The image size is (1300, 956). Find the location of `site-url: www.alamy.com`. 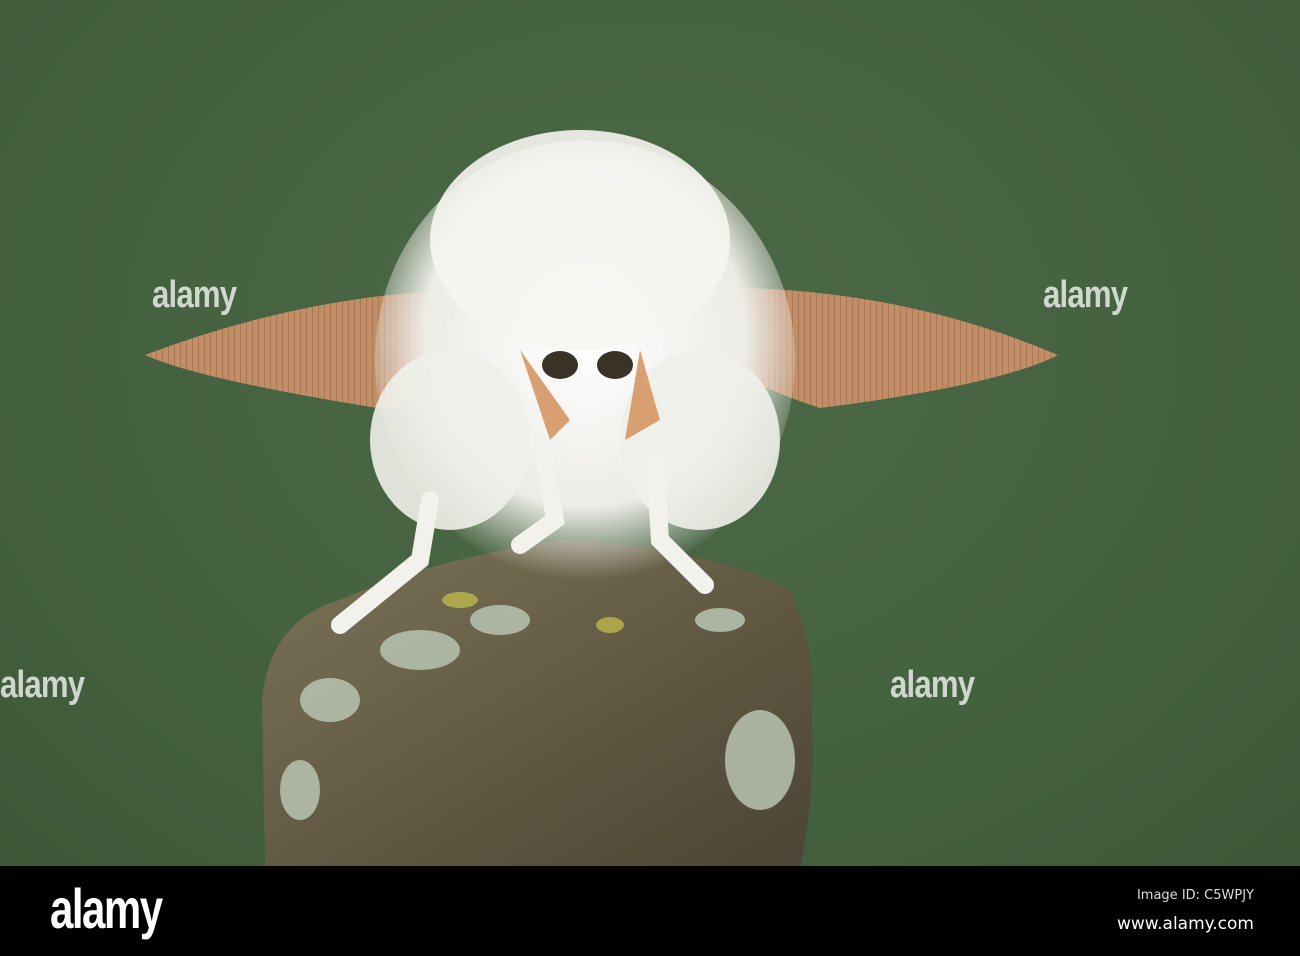

site-url: www.alamy.com is located at coordinates (1185, 924).